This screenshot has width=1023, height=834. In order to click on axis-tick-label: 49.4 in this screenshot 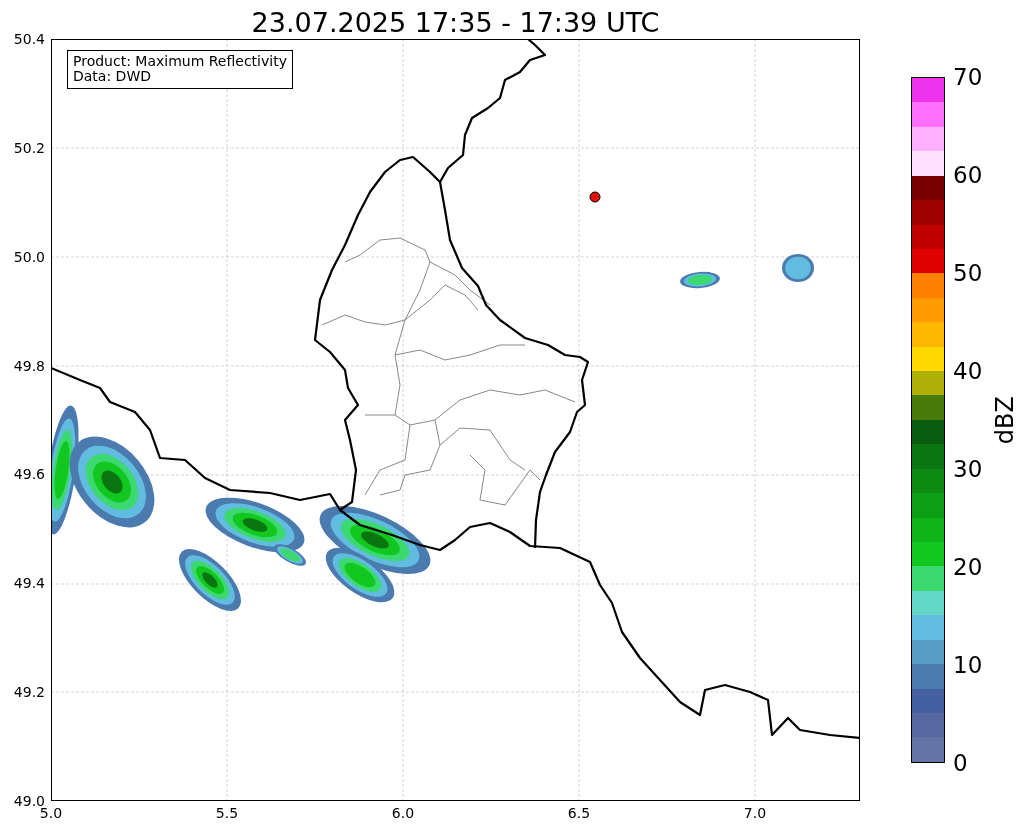, I will do `click(29, 583)`.